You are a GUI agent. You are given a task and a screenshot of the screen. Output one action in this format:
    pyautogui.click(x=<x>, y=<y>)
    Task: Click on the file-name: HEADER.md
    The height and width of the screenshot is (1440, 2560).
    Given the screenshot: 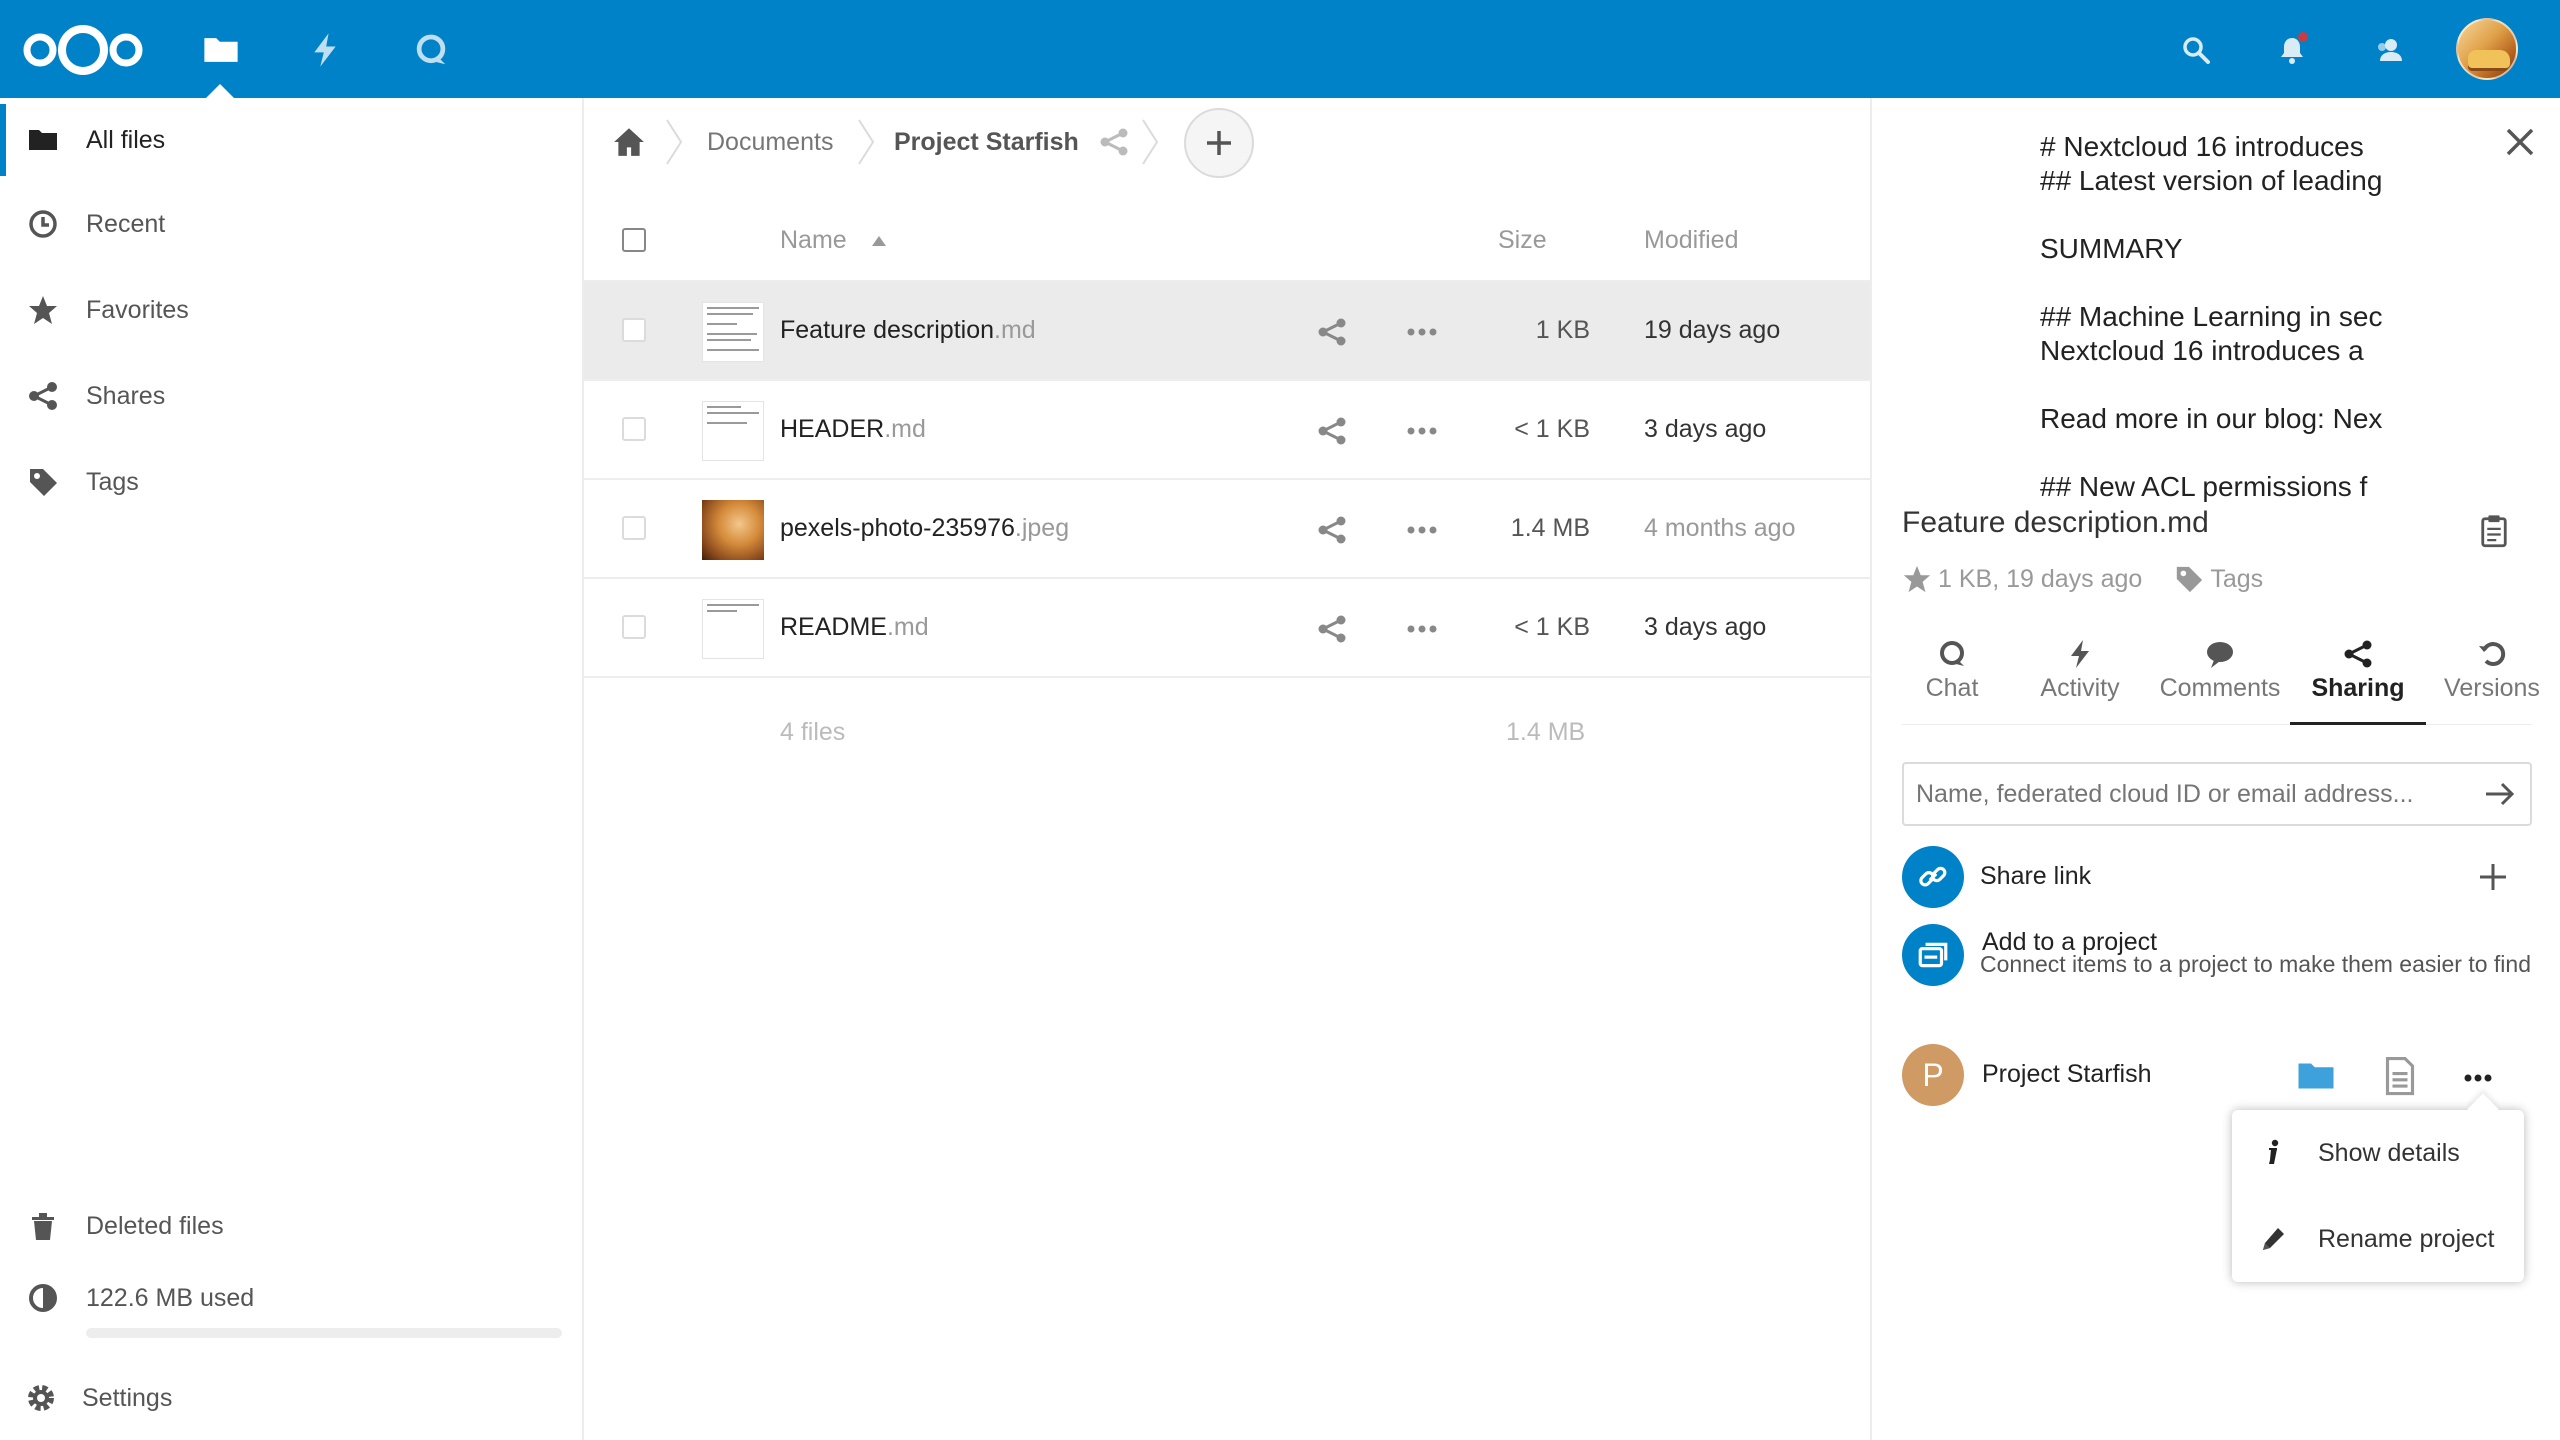 What is the action you would take?
    pyautogui.click(x=853, y=429)
    